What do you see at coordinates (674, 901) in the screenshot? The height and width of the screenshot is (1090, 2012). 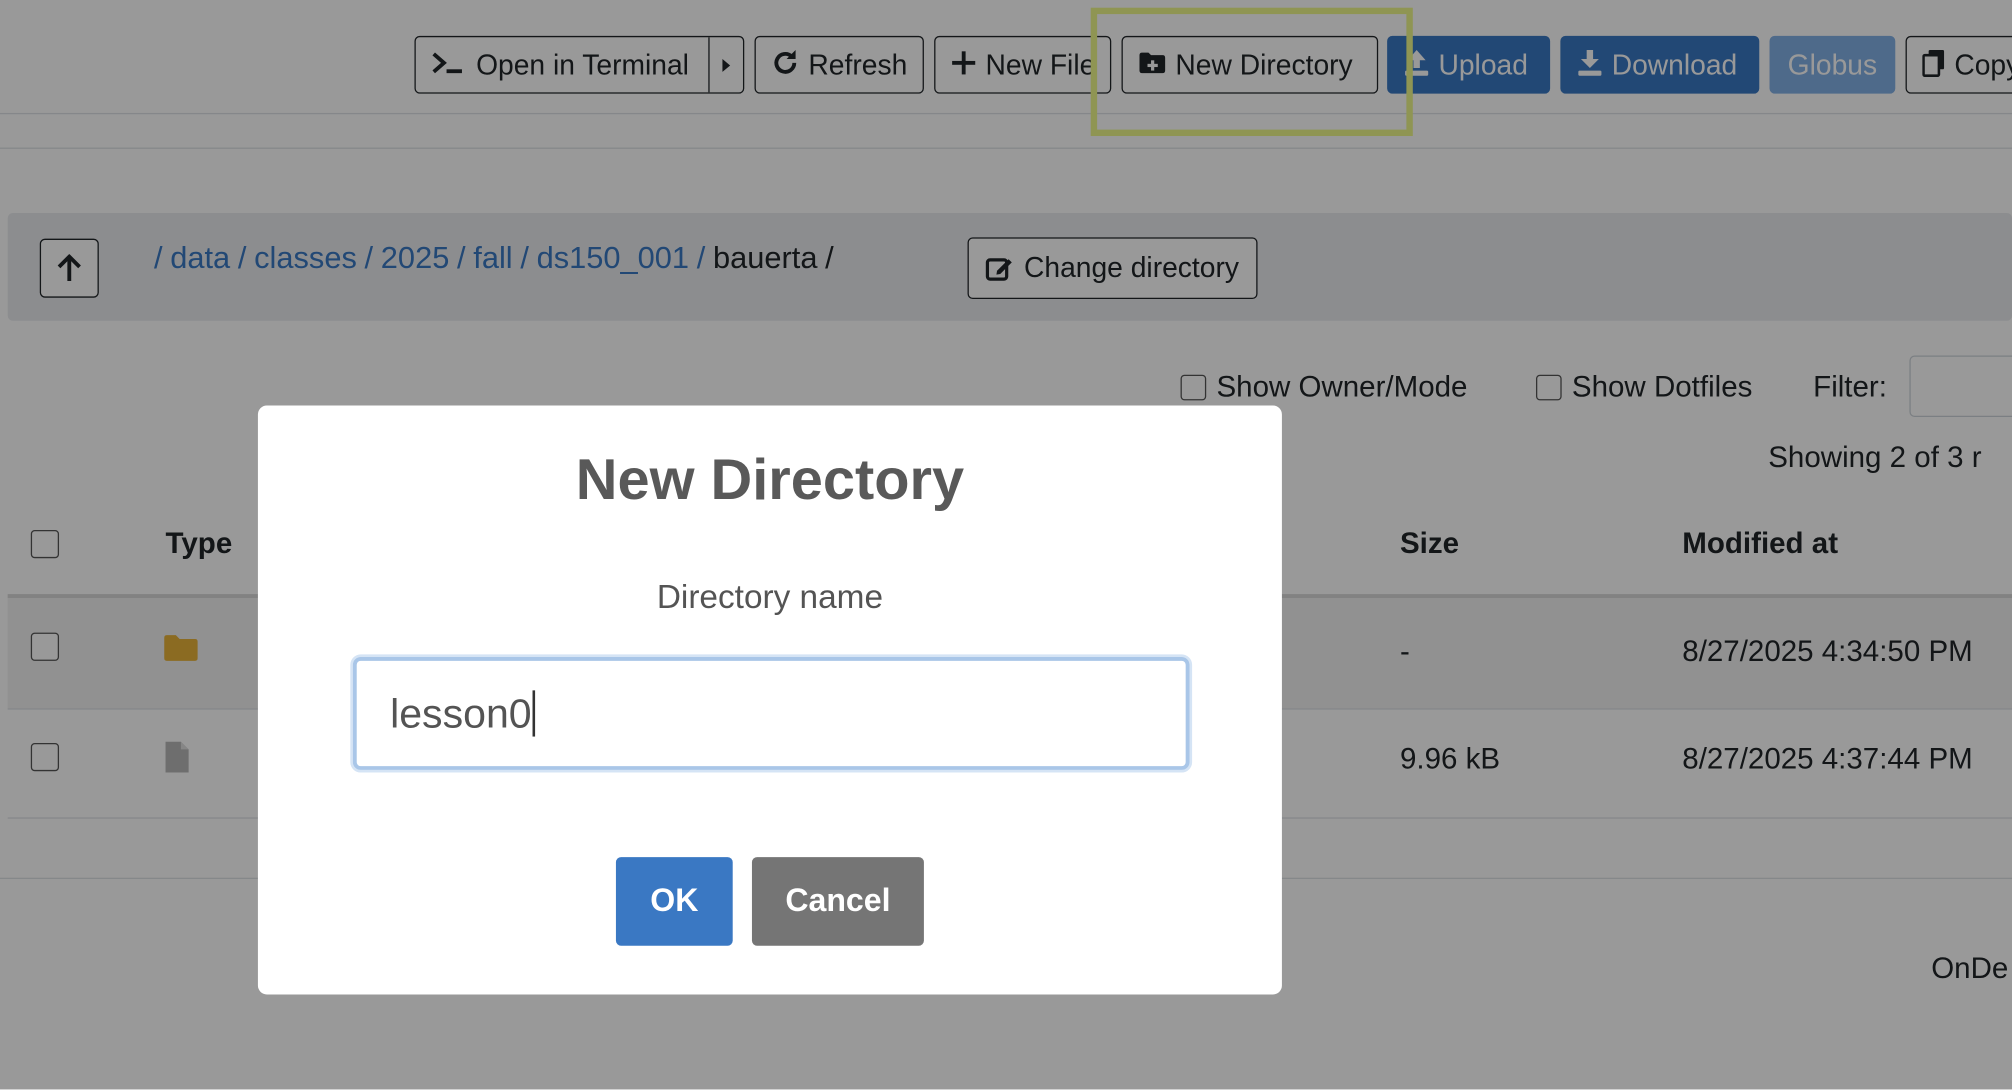 I see `ok-button: OK` at bounding box center [674, 901].